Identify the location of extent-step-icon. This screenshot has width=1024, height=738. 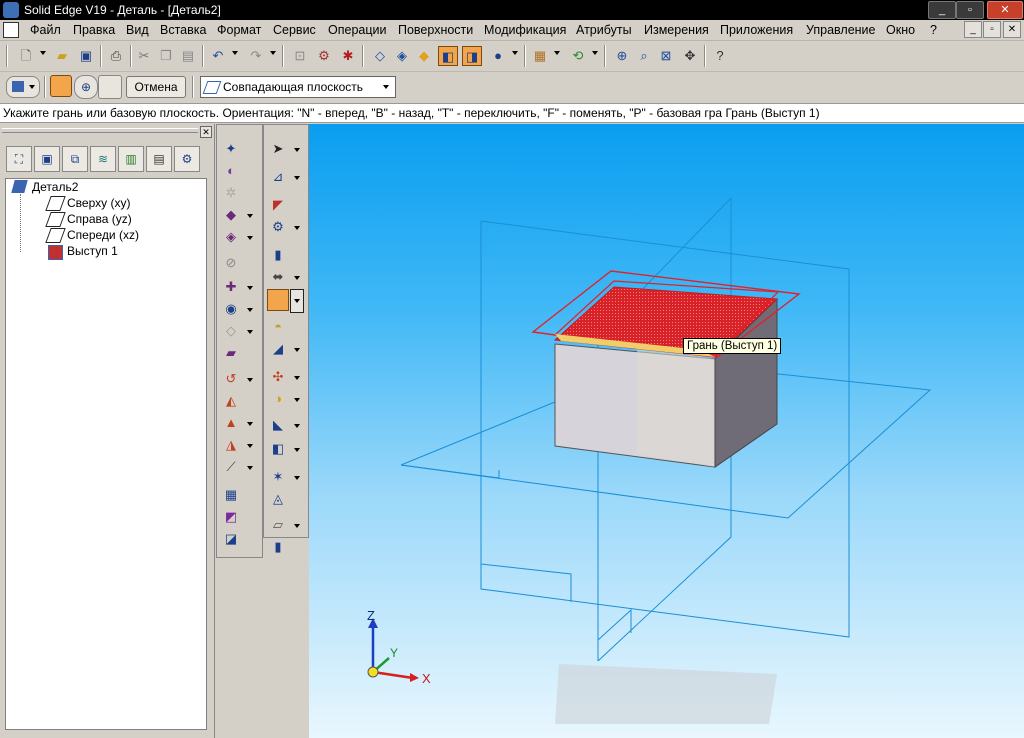
(110, 87).